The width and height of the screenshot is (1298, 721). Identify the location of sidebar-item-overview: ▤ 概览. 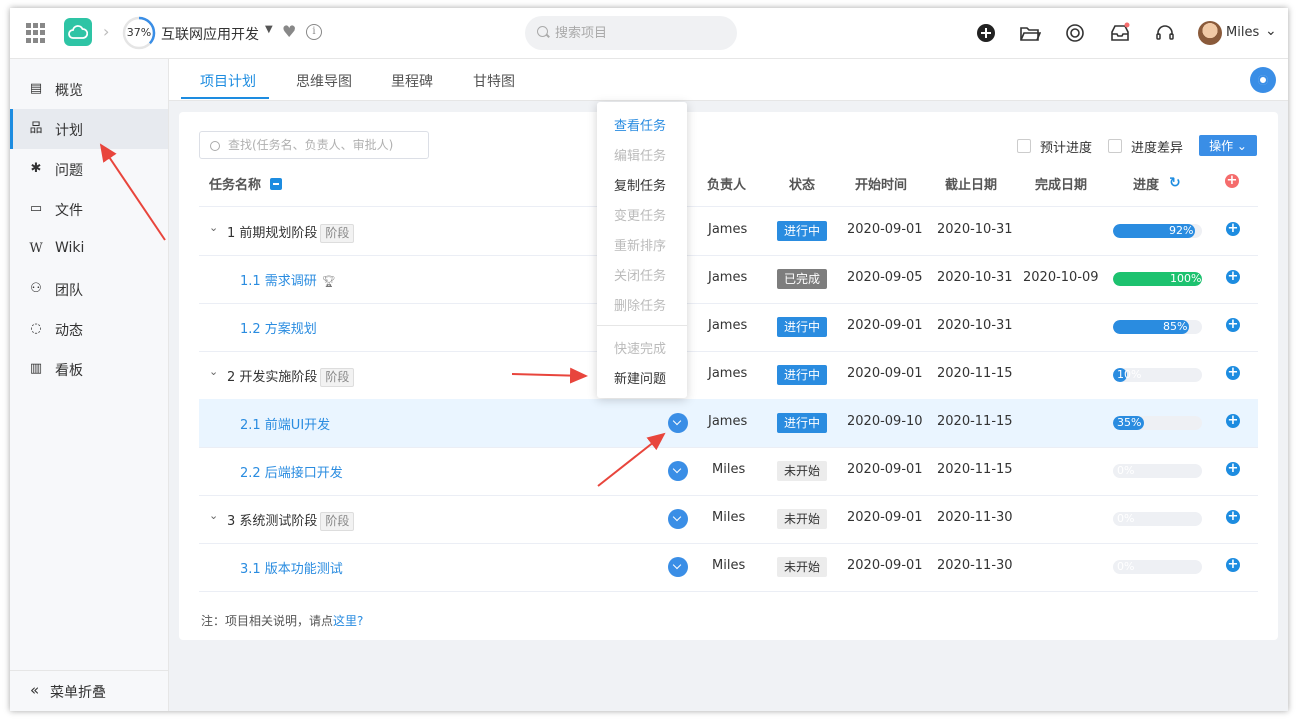
(89, 89).